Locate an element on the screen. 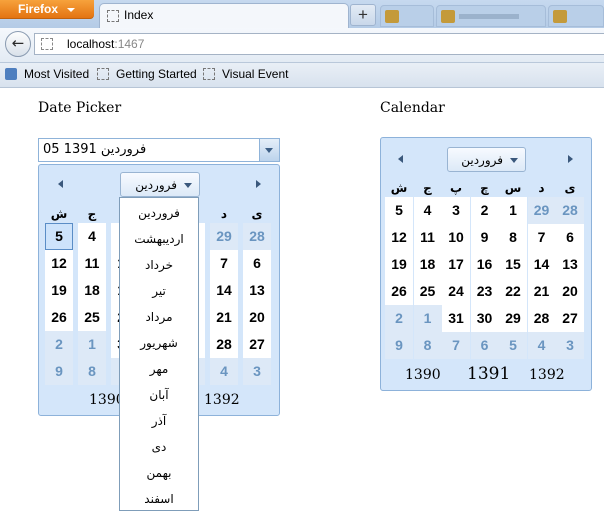  bookmark-most-visited: Most Visited is located at coordinates (56, 74).